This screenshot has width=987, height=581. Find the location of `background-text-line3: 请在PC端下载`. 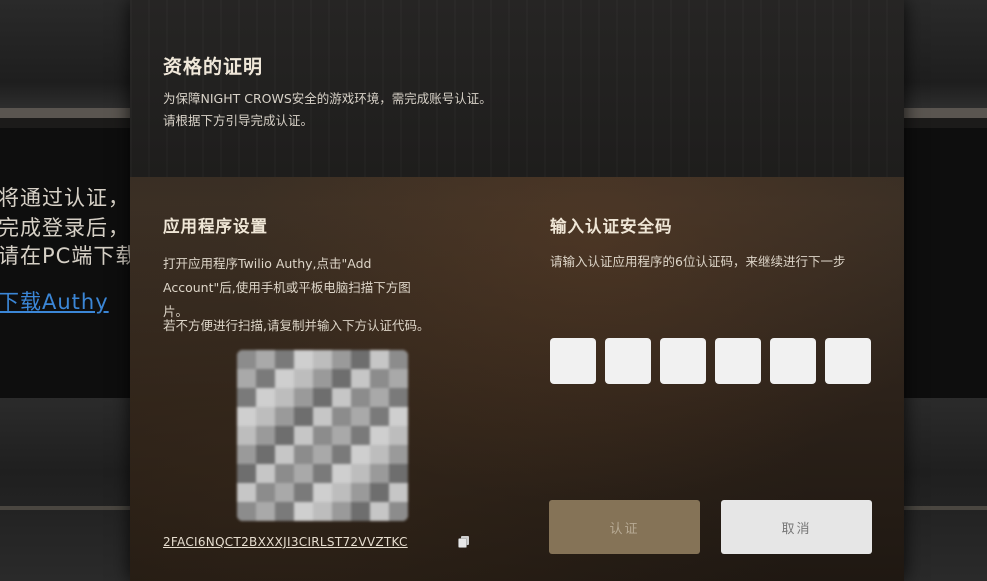

background-text-line3: 请在PC端下载 is located at coordinates (69, 256).